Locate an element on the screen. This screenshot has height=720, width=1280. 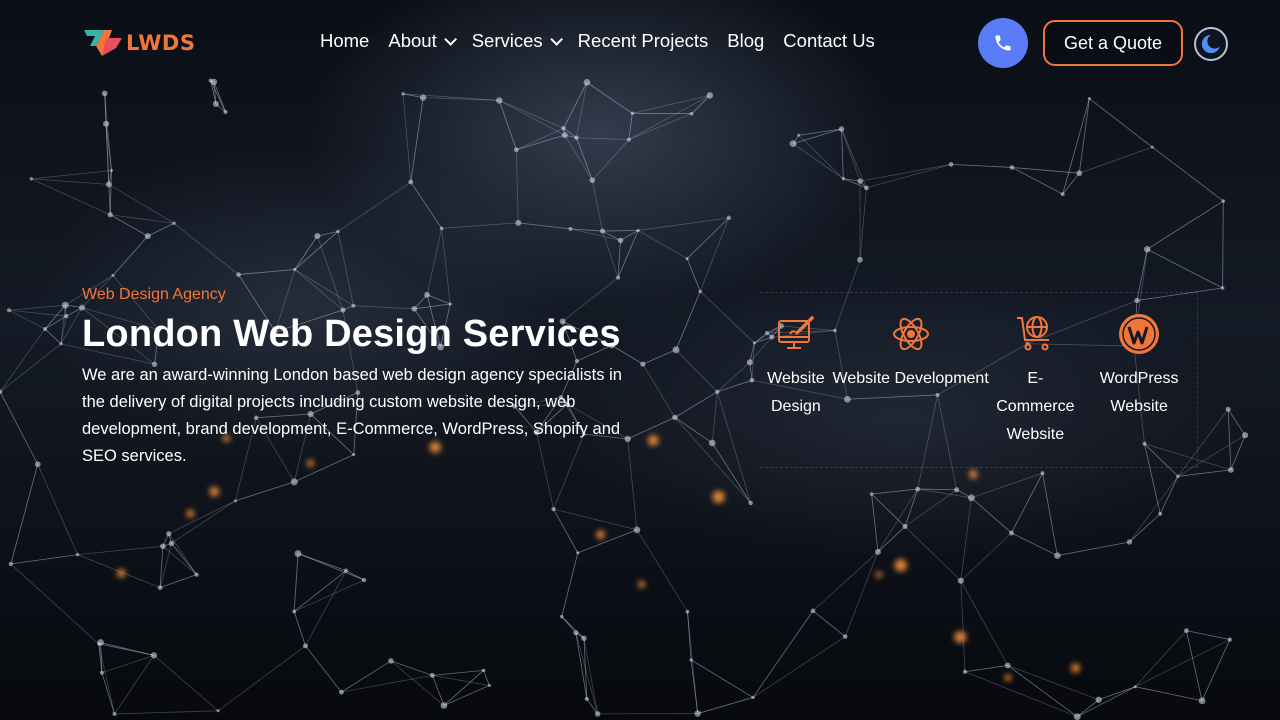
cart-globe-icon is located at coordinates (1035, 334).